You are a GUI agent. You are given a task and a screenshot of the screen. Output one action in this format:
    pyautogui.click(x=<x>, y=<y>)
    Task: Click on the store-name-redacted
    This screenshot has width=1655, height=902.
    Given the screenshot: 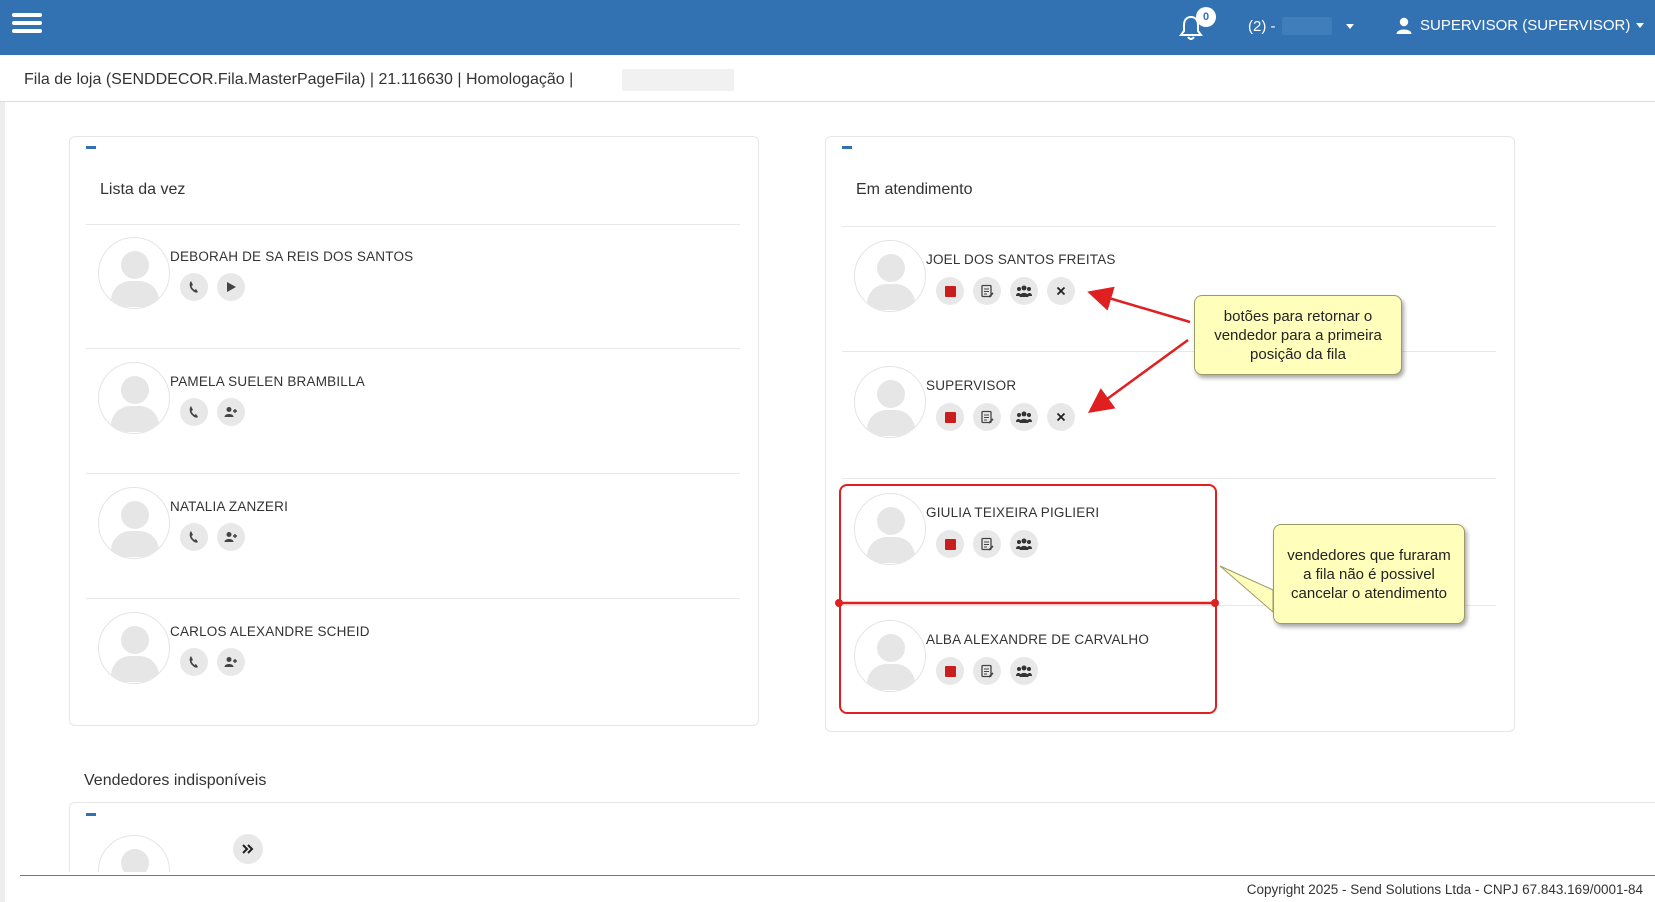 What is the action you would take?
    pyautogui.click(x=1306, y=26)
    